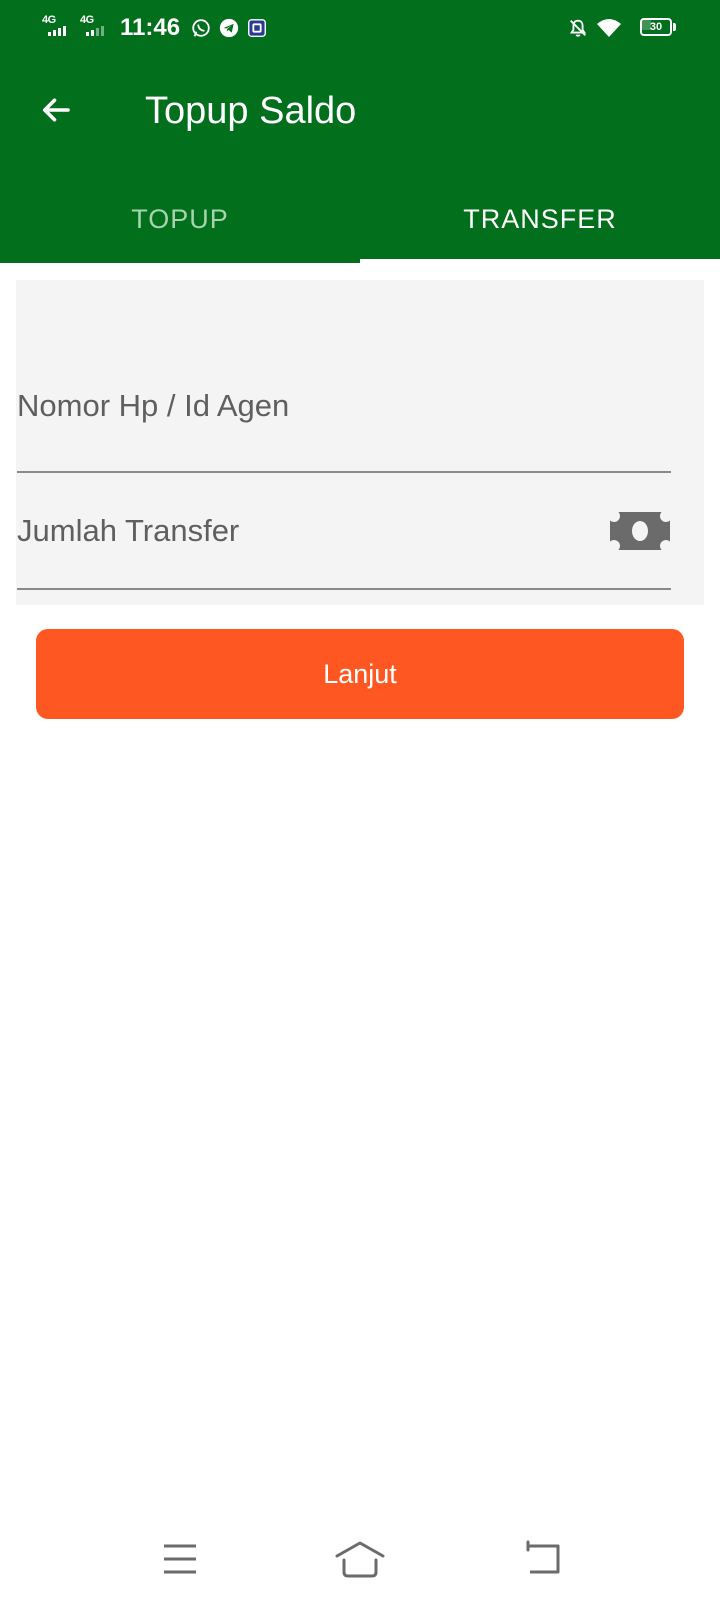 The width and height of the screenshot is (720, 1600). I want to click on cellular-signal-2: 4G, so click(95, 27).